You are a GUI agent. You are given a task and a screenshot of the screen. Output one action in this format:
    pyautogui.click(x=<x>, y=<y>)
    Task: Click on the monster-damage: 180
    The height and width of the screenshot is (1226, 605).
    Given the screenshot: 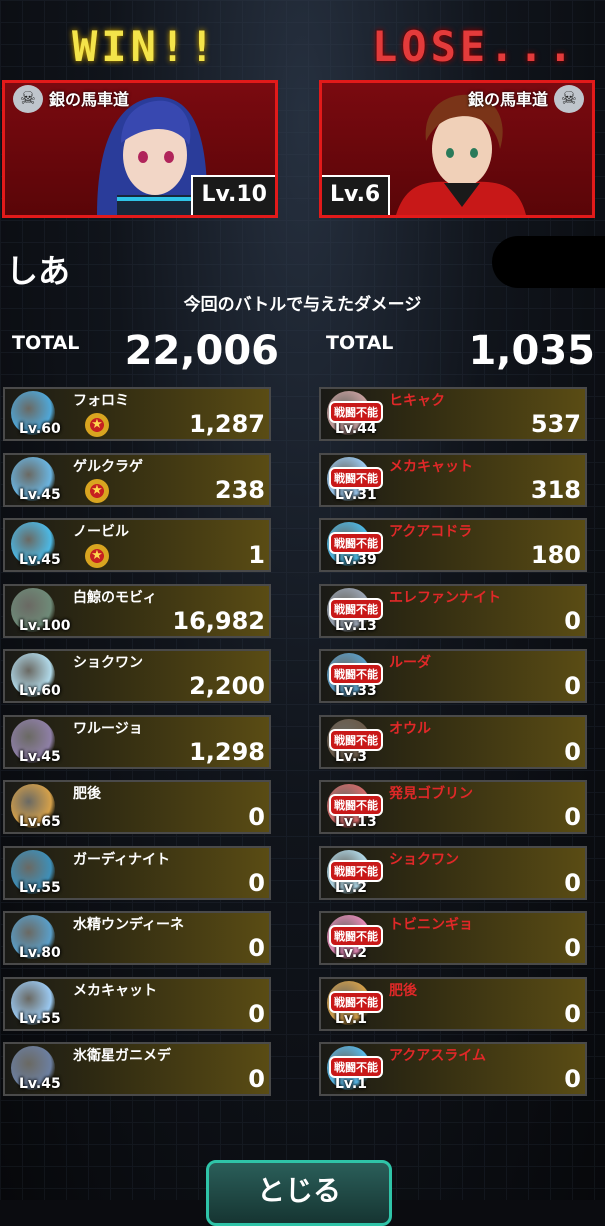 What is the action you would take?
    pyautogui.click(x=555, y=555)
    